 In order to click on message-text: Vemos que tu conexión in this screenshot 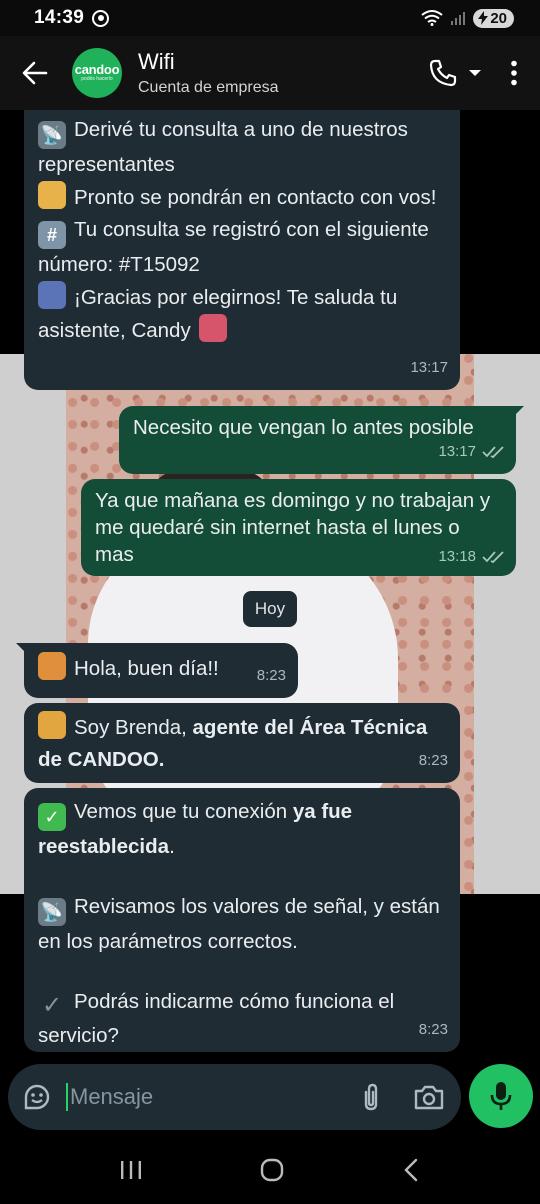, I will do `click(183, 811)`.